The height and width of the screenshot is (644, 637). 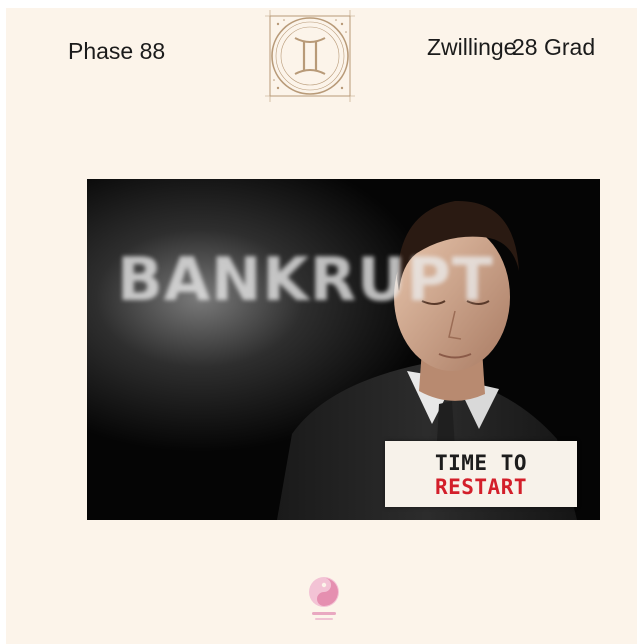 I want to click on time-to-restart-caption: TIME TO RESTART, so click(x=481, y=474).